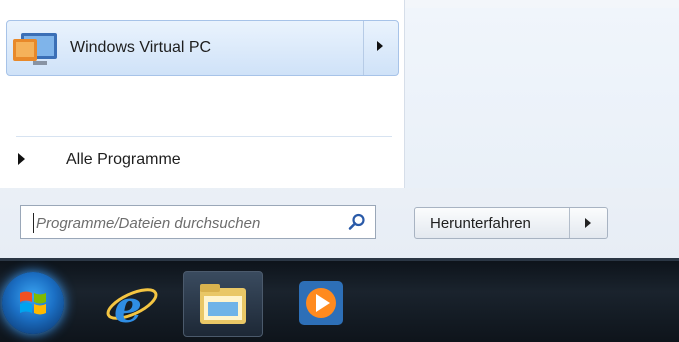 This screenshot has height=342, width=679. I want to click on internet-explorer-icon: e, so click(130, 306).